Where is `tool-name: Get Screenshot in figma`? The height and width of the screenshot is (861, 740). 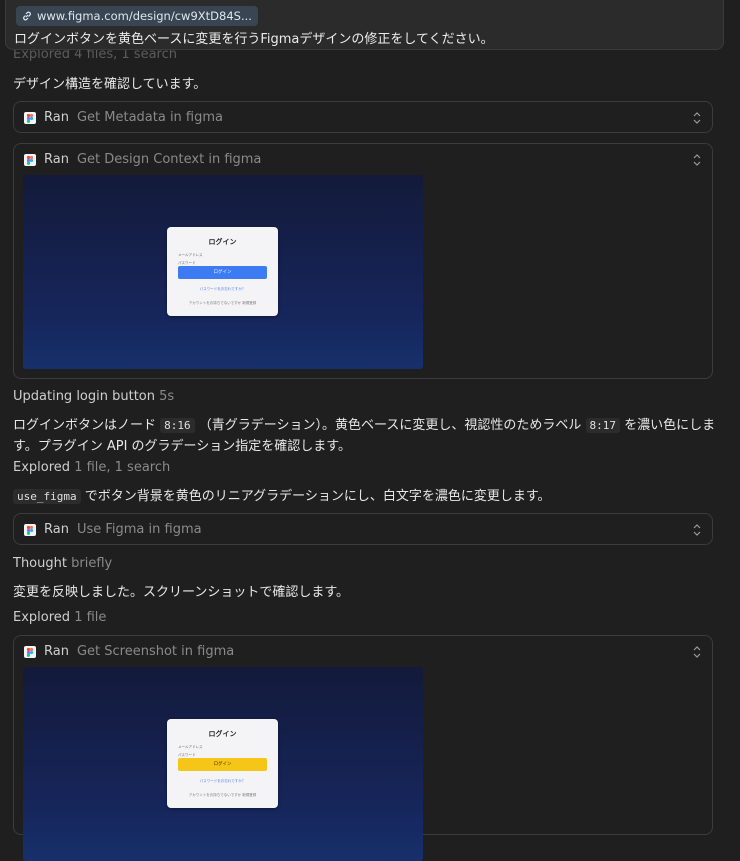 tool-name: Get Screenshot in figma is located at coordinates (155, 651).